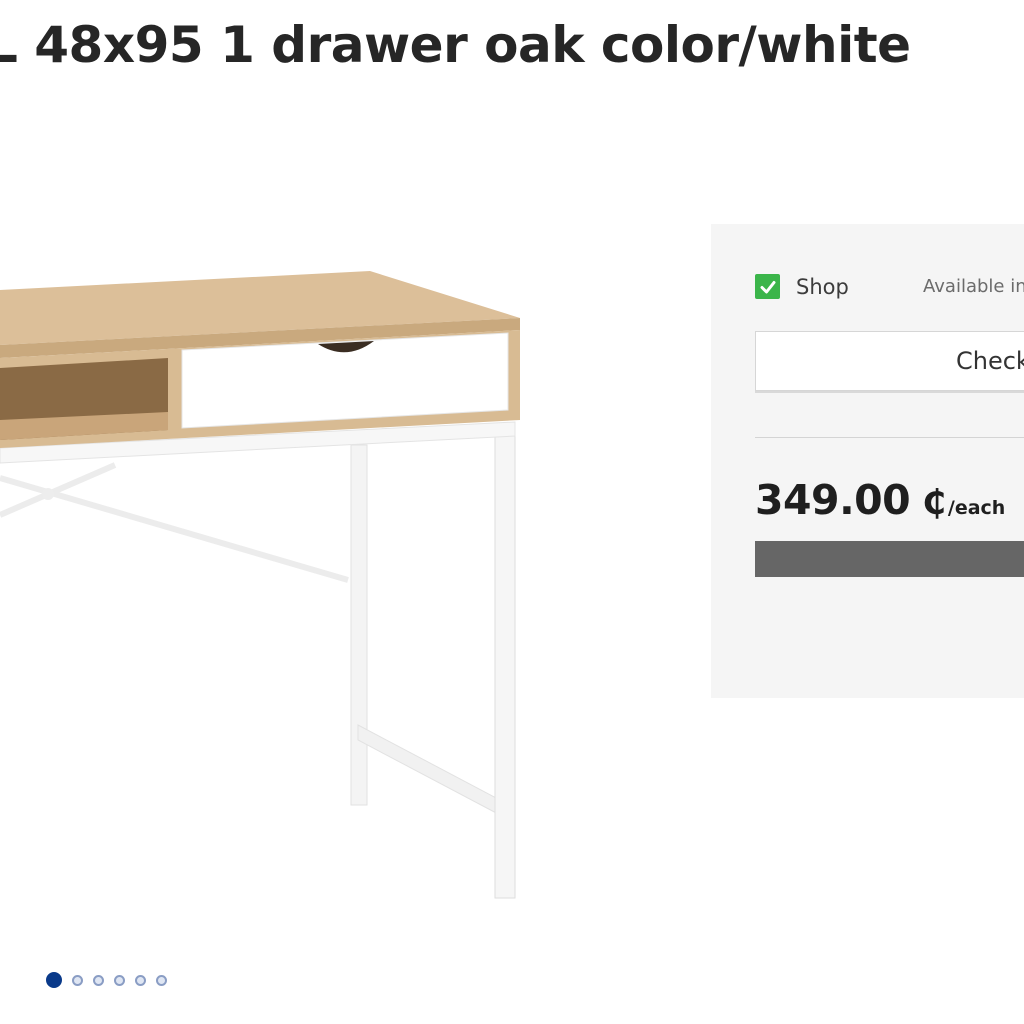 The width and height of the screenshot is (1024, 1024). I want to click on currency-symbol: ₵, so click(934, 503).